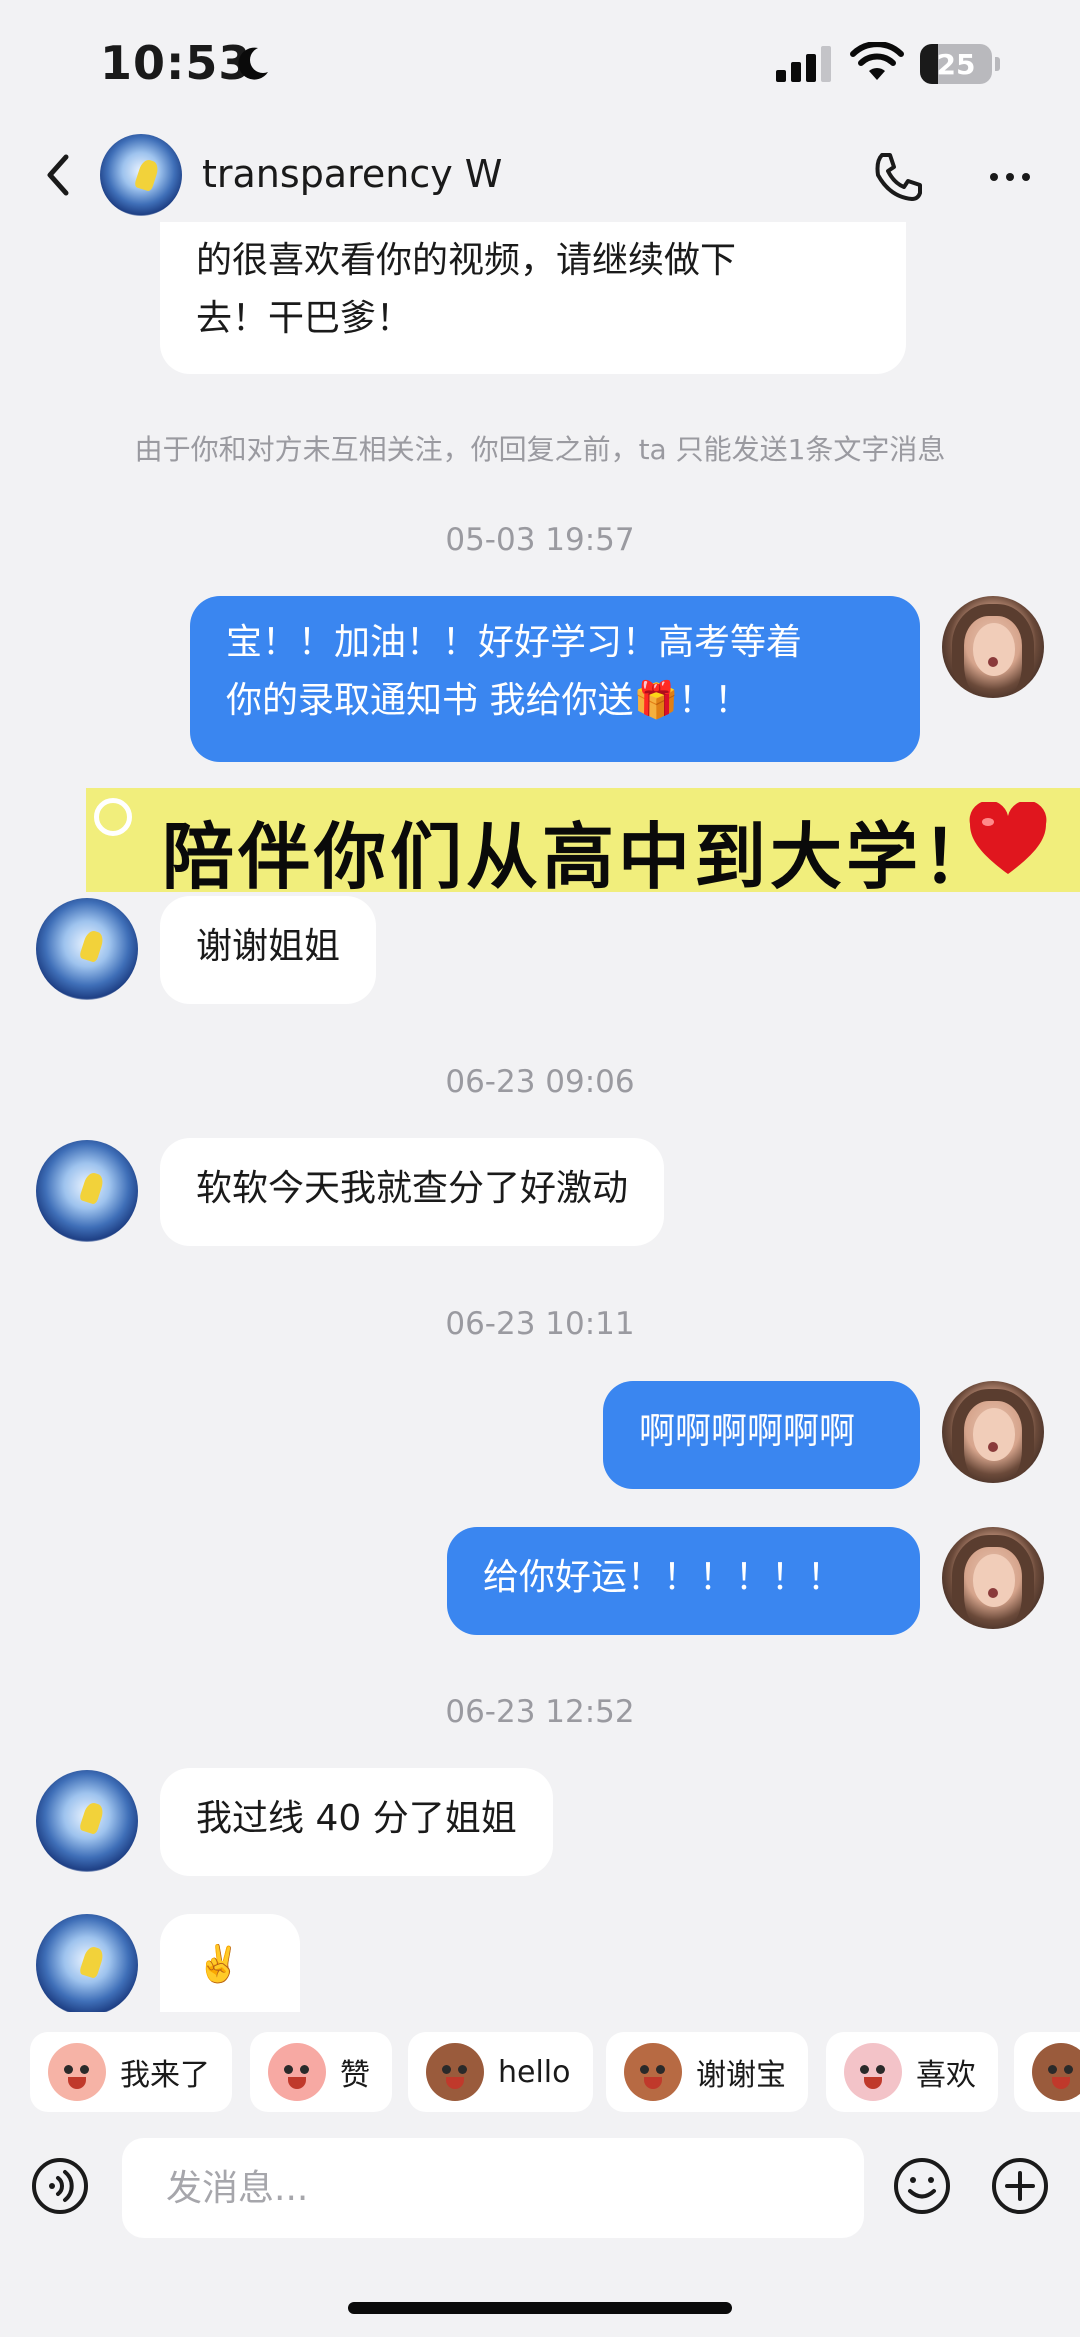 This screenshot has height=2337, width=1080. What do you see at coordinates (580, 857) in the screenshot?
I see `banner-text: 陪伴你们从高中到大学！` at bounding box center [580, 857].